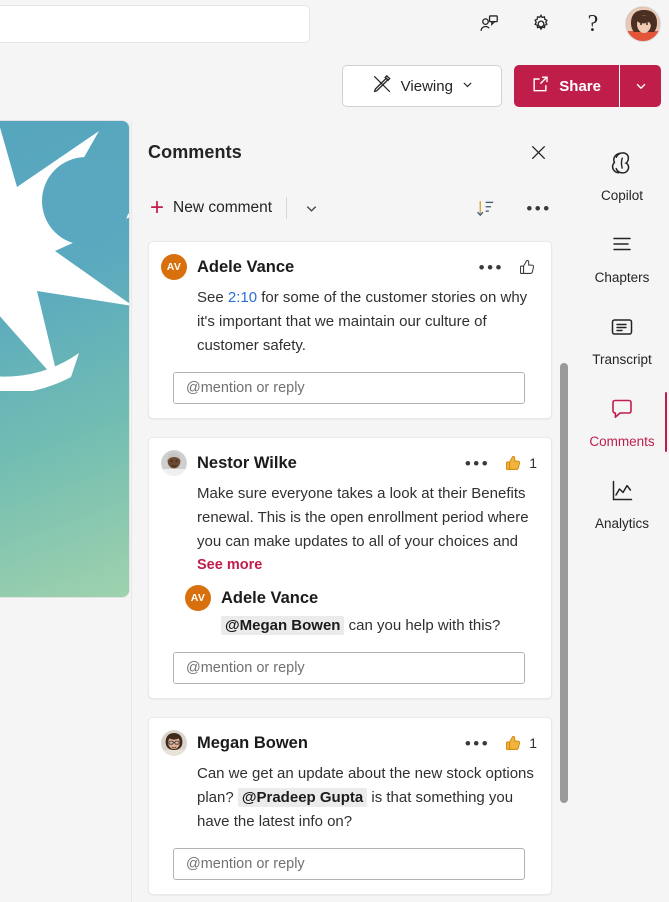  Describe the element at coordinates (334, 30) in the screenshot. I see `top-bar: ?` at that location.